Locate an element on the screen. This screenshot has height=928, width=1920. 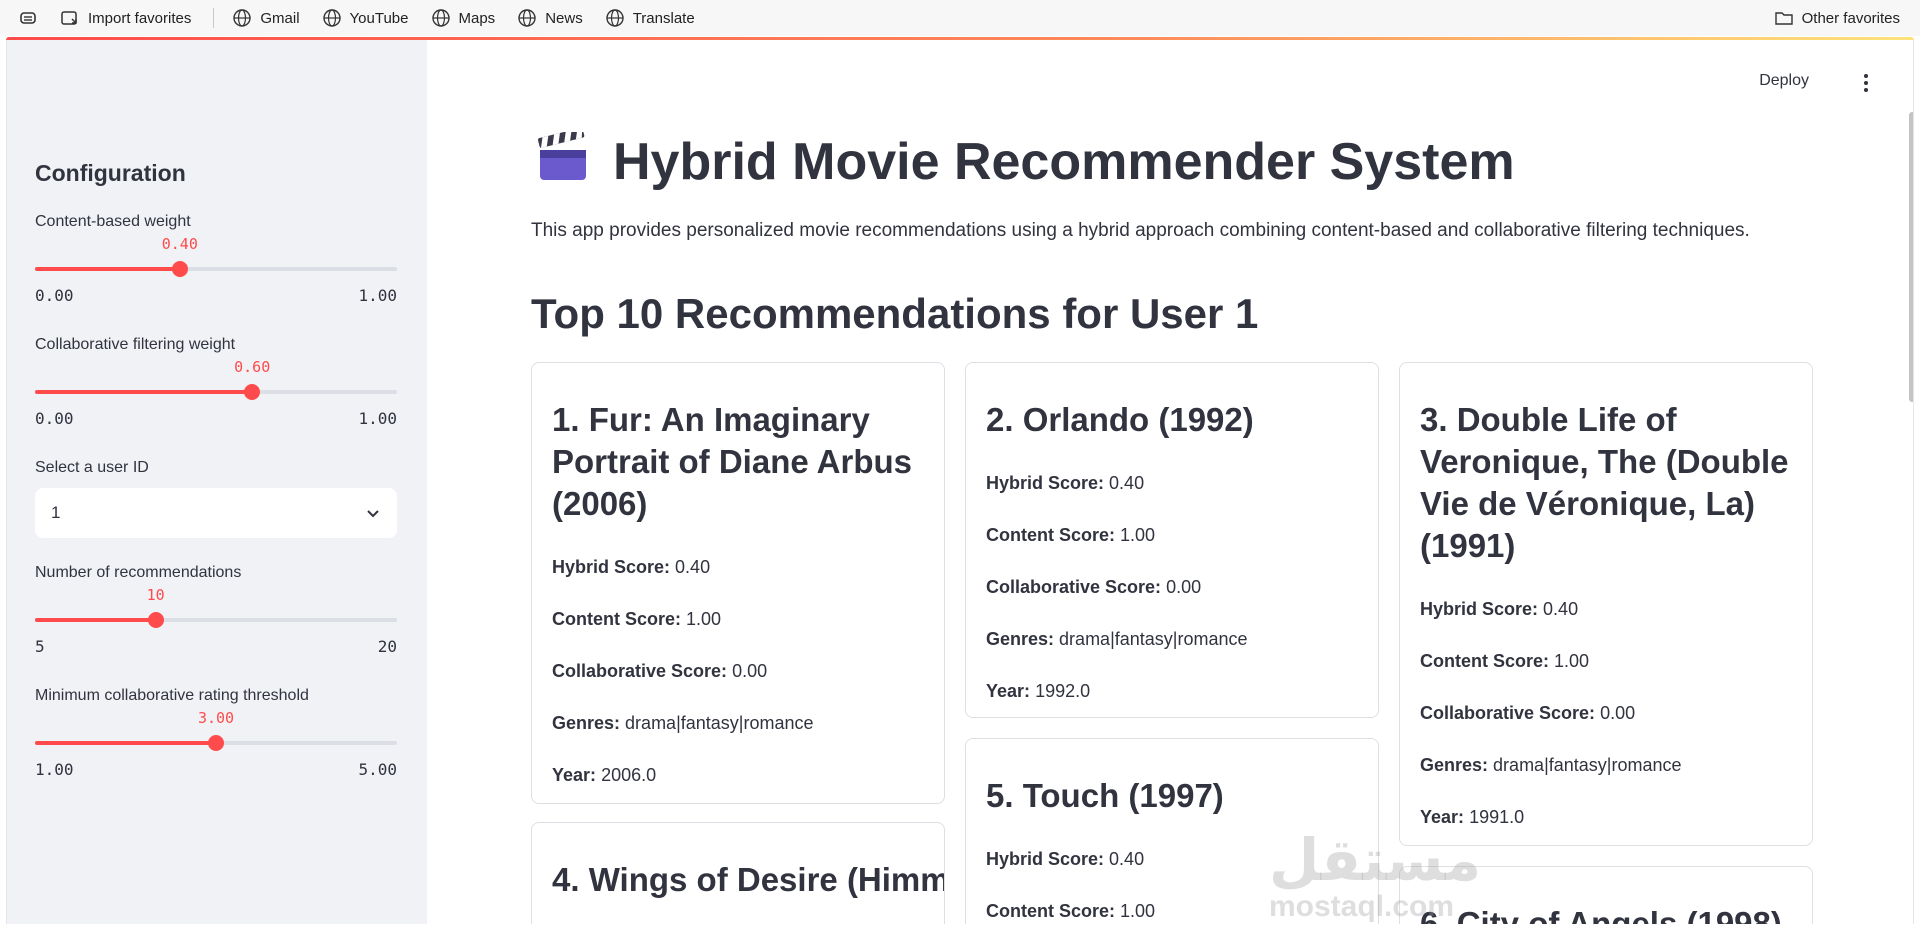
content-weight-slider: 0.40 is located at coordinates (216, 256).